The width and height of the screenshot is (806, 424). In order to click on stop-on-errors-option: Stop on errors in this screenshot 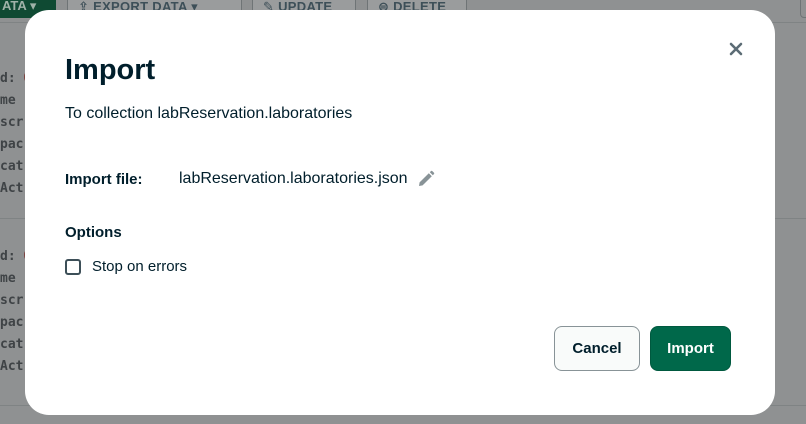, I will do `click(126, 266)`.